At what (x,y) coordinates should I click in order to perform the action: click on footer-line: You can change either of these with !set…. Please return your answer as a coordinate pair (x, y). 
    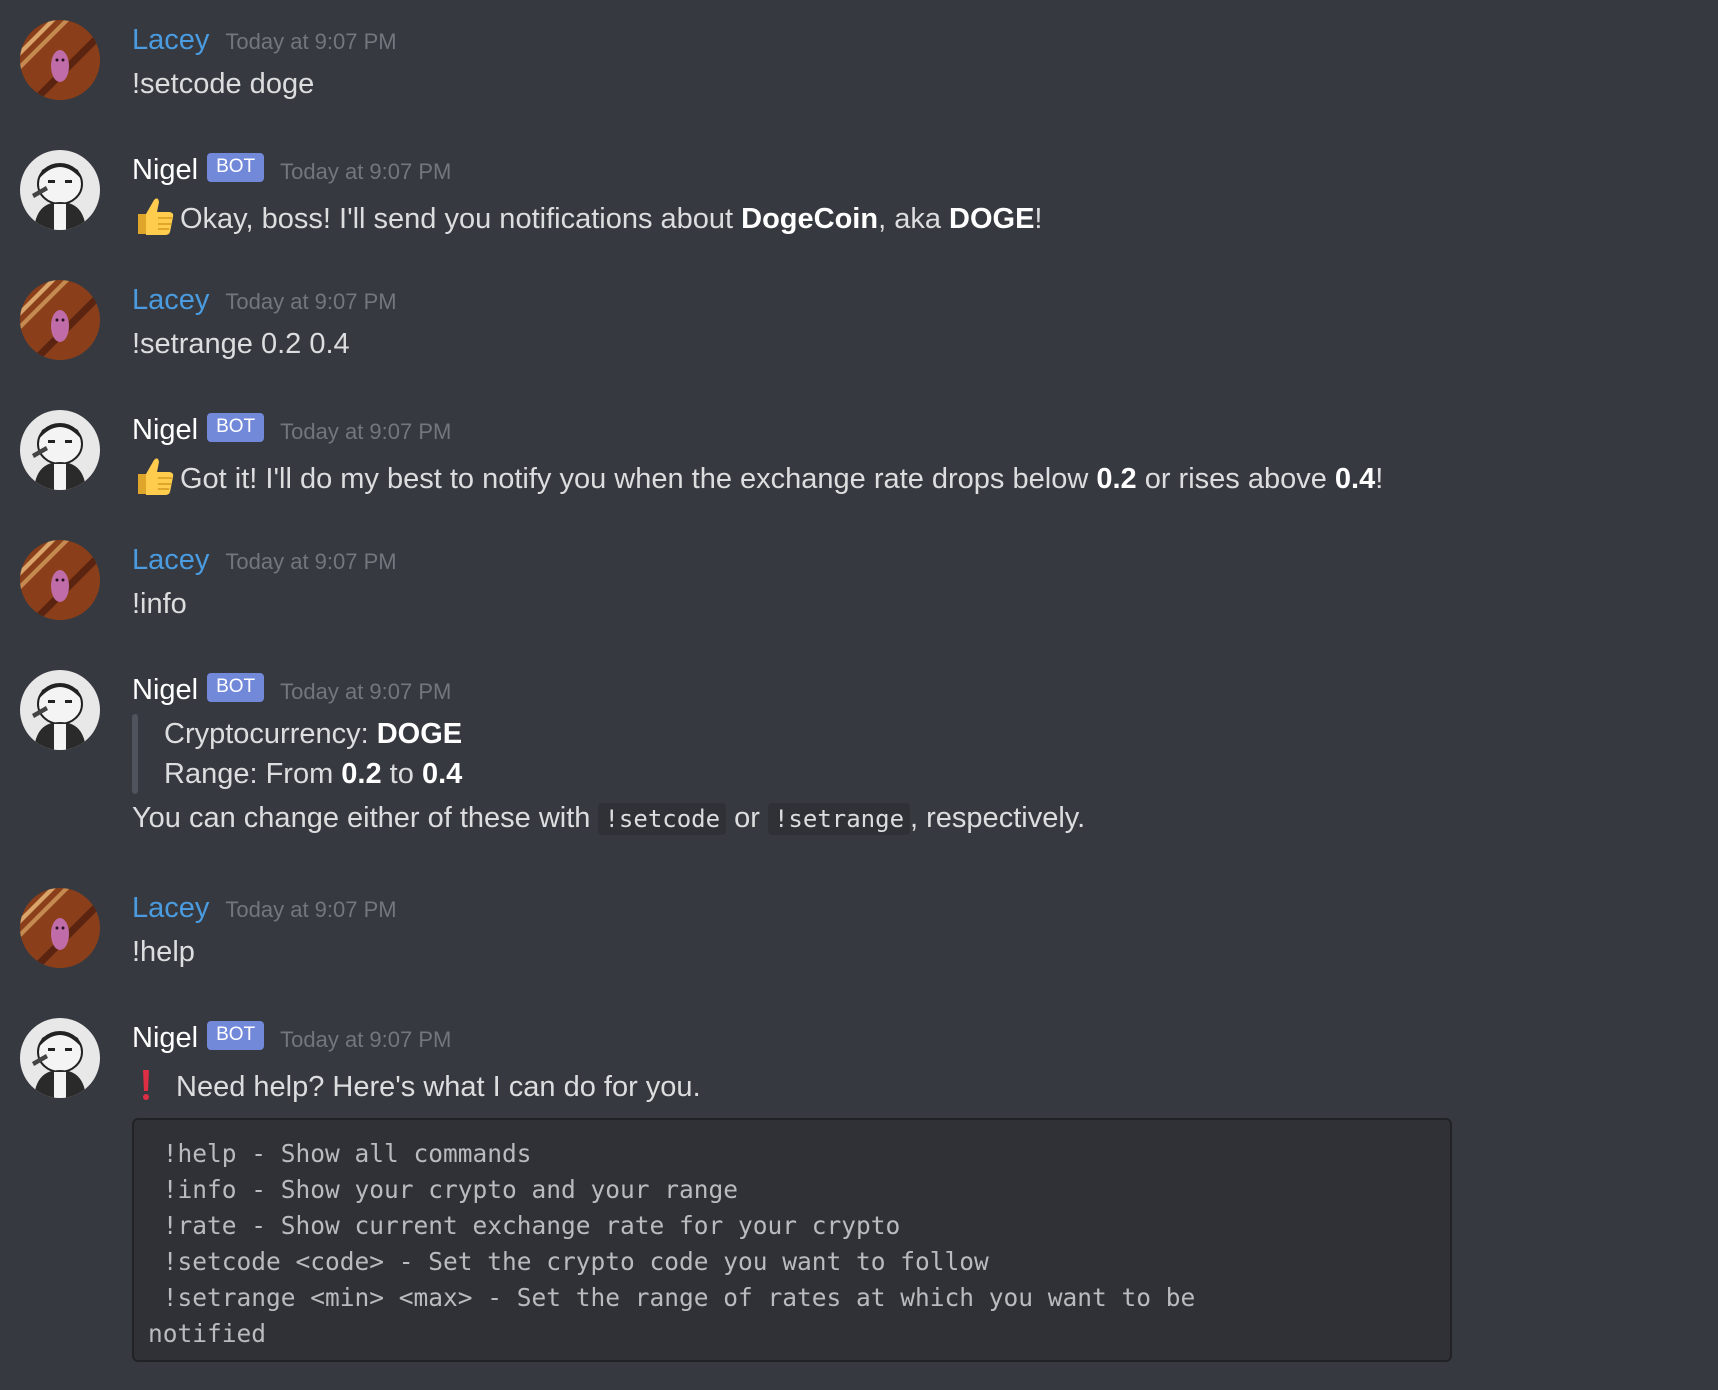
    Looking at the image, I should click on (609, 818).